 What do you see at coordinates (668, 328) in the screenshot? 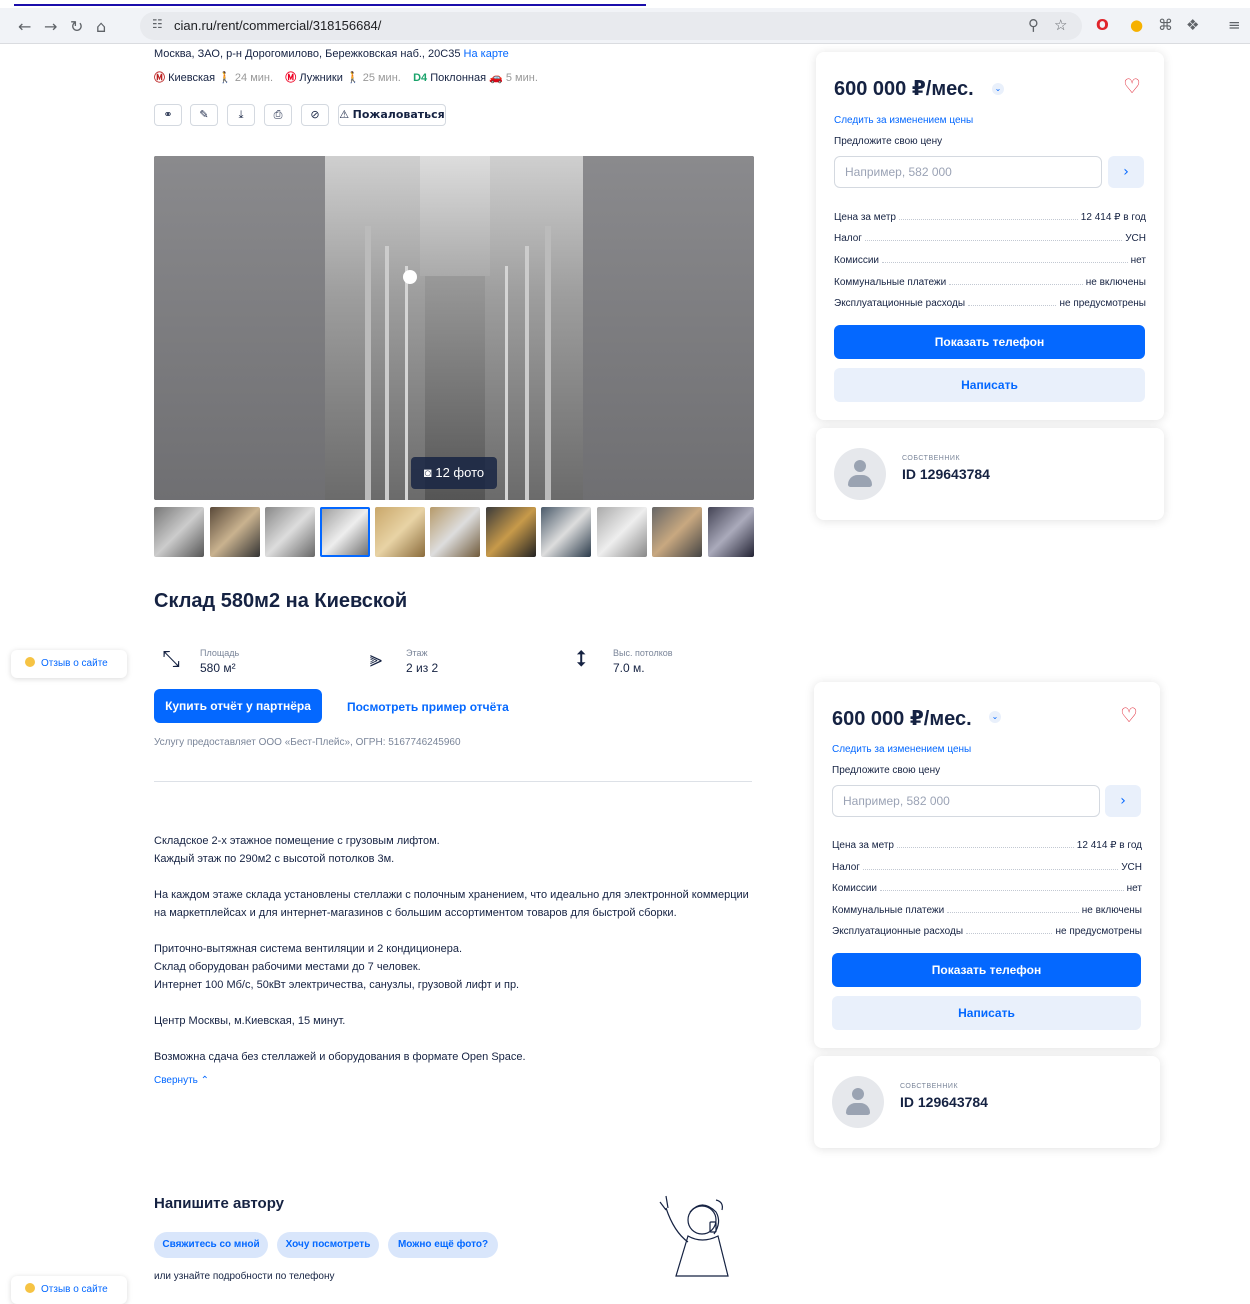
I see `gallery-blur-right` at bounding box center [668, 328].